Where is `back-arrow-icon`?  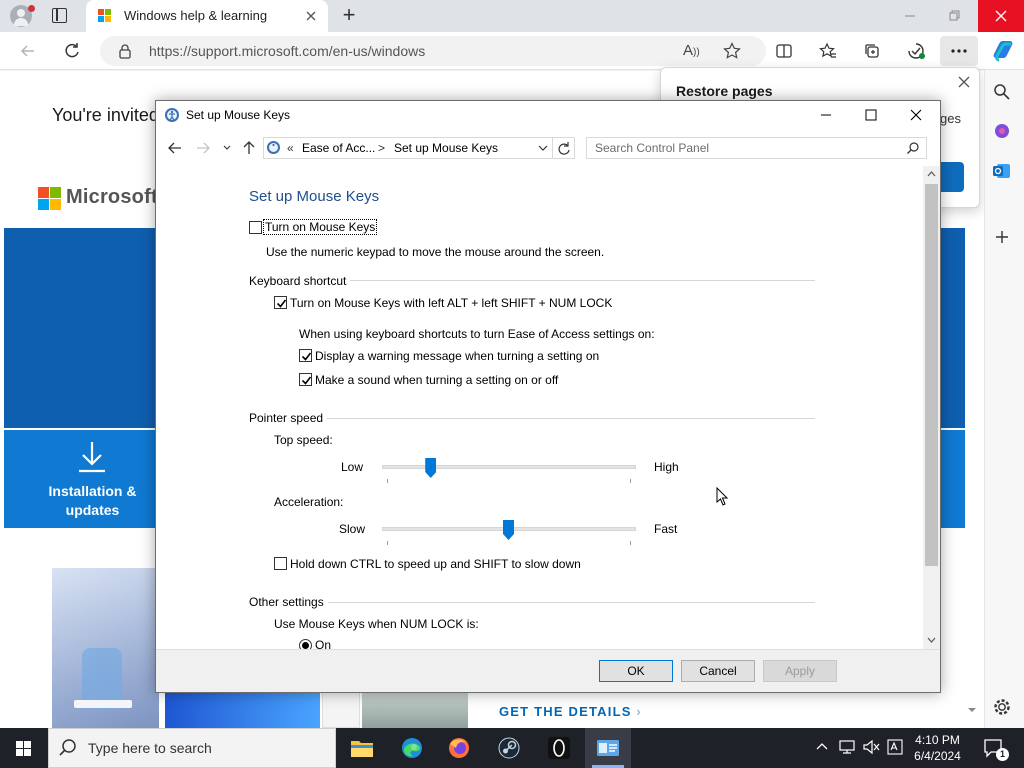
back-arrow-icon is located at coordinates (28, 51).